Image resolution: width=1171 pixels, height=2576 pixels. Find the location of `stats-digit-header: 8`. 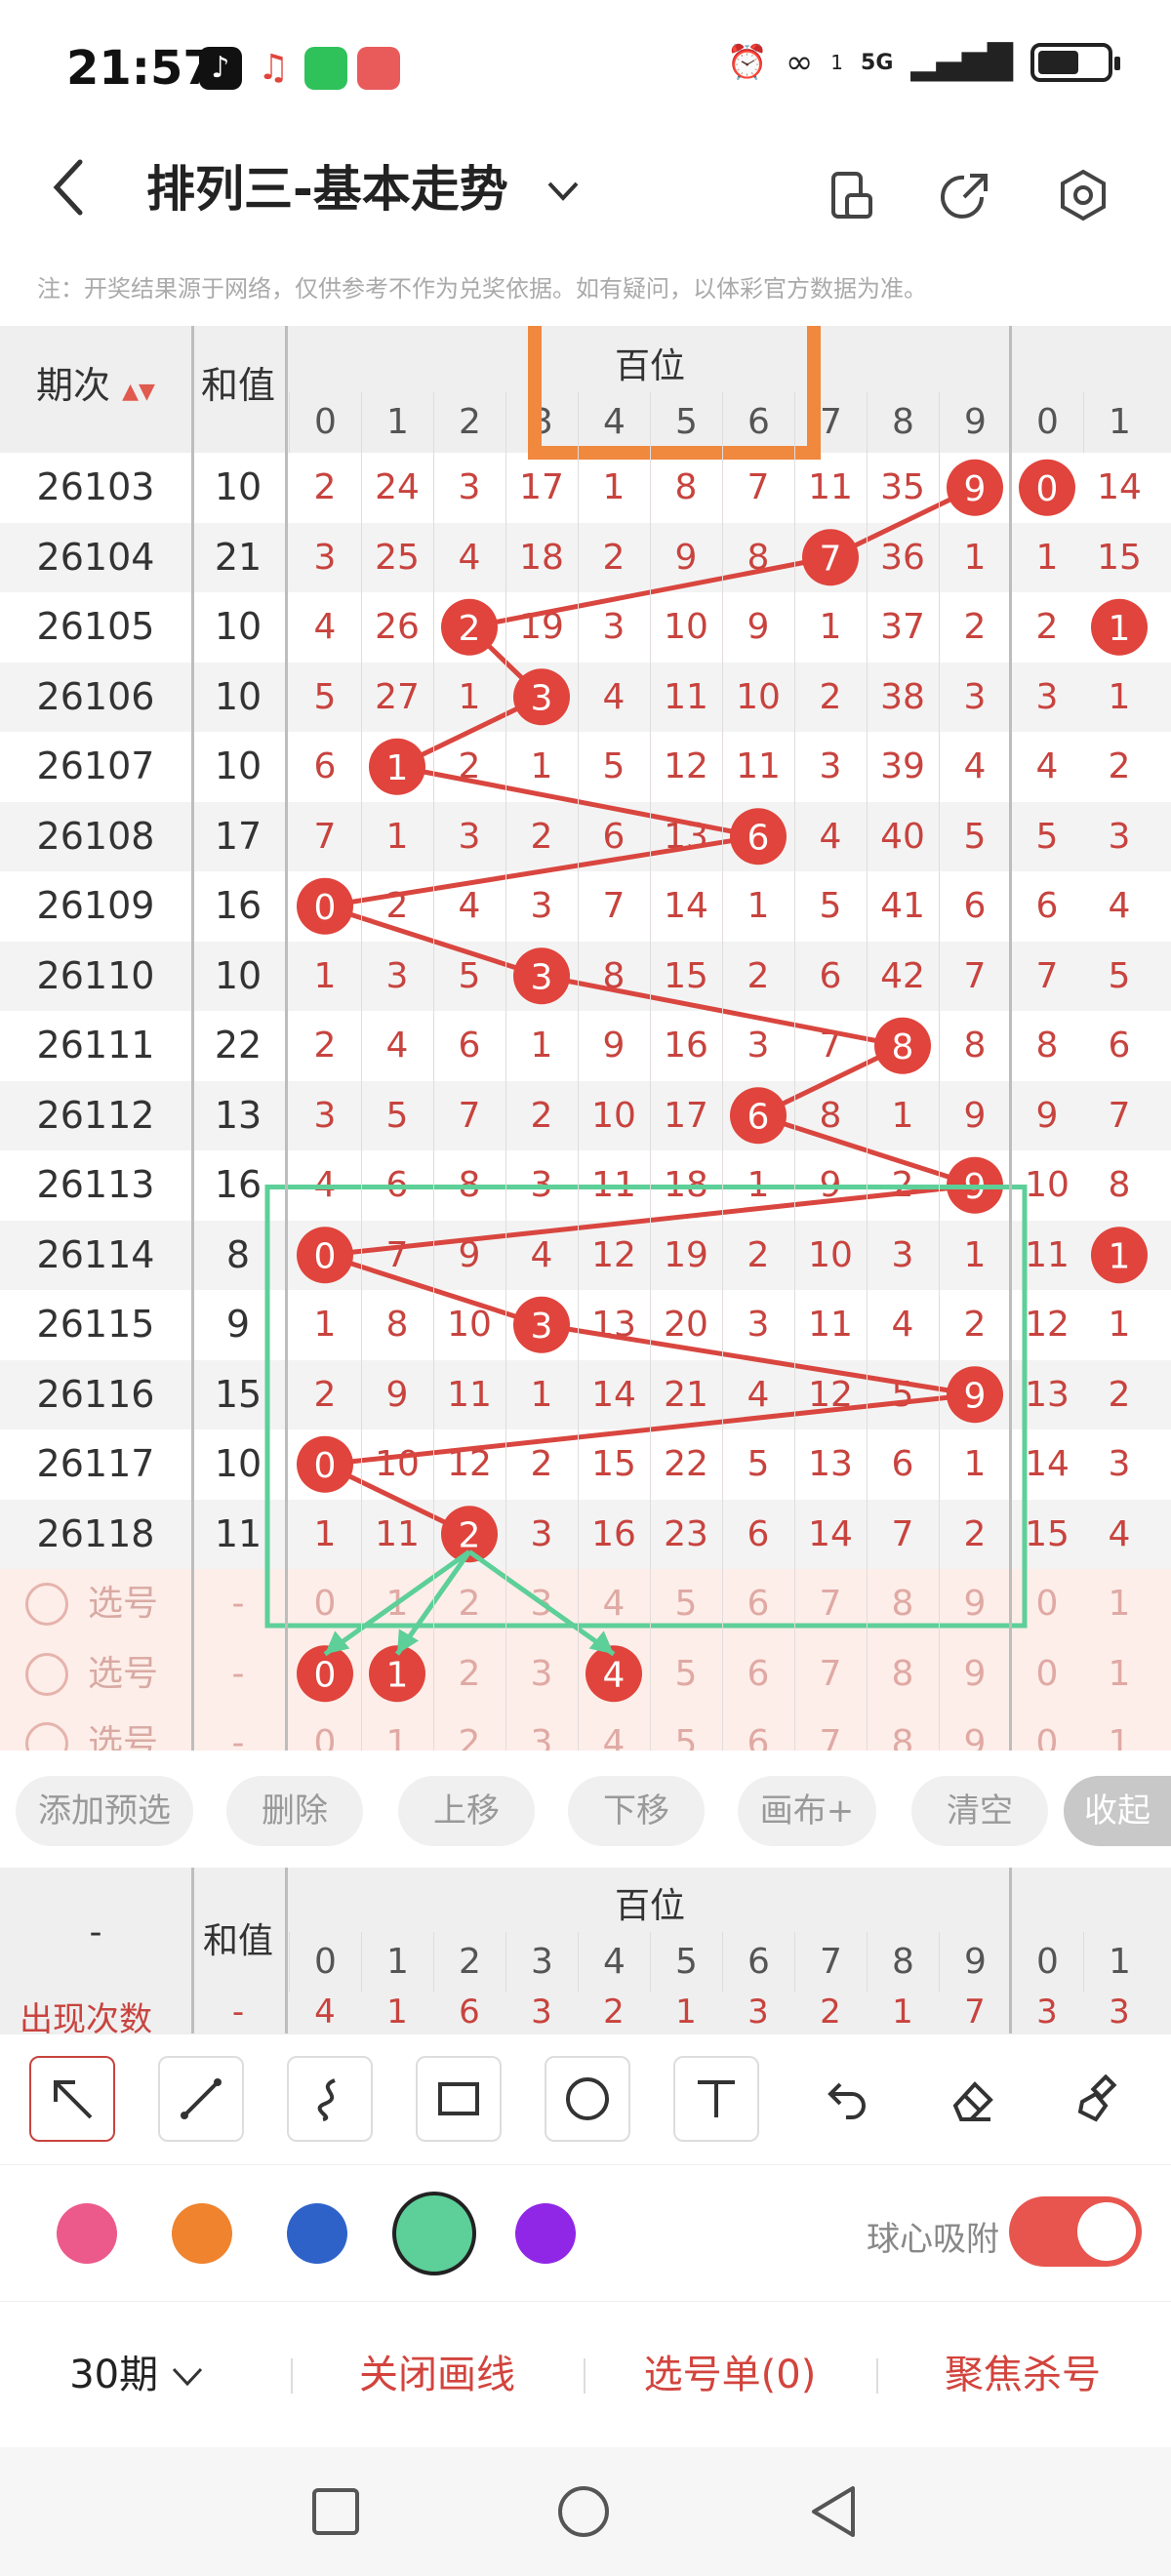

stats-digit-header: 8 is located at coordinates (903, 1962).